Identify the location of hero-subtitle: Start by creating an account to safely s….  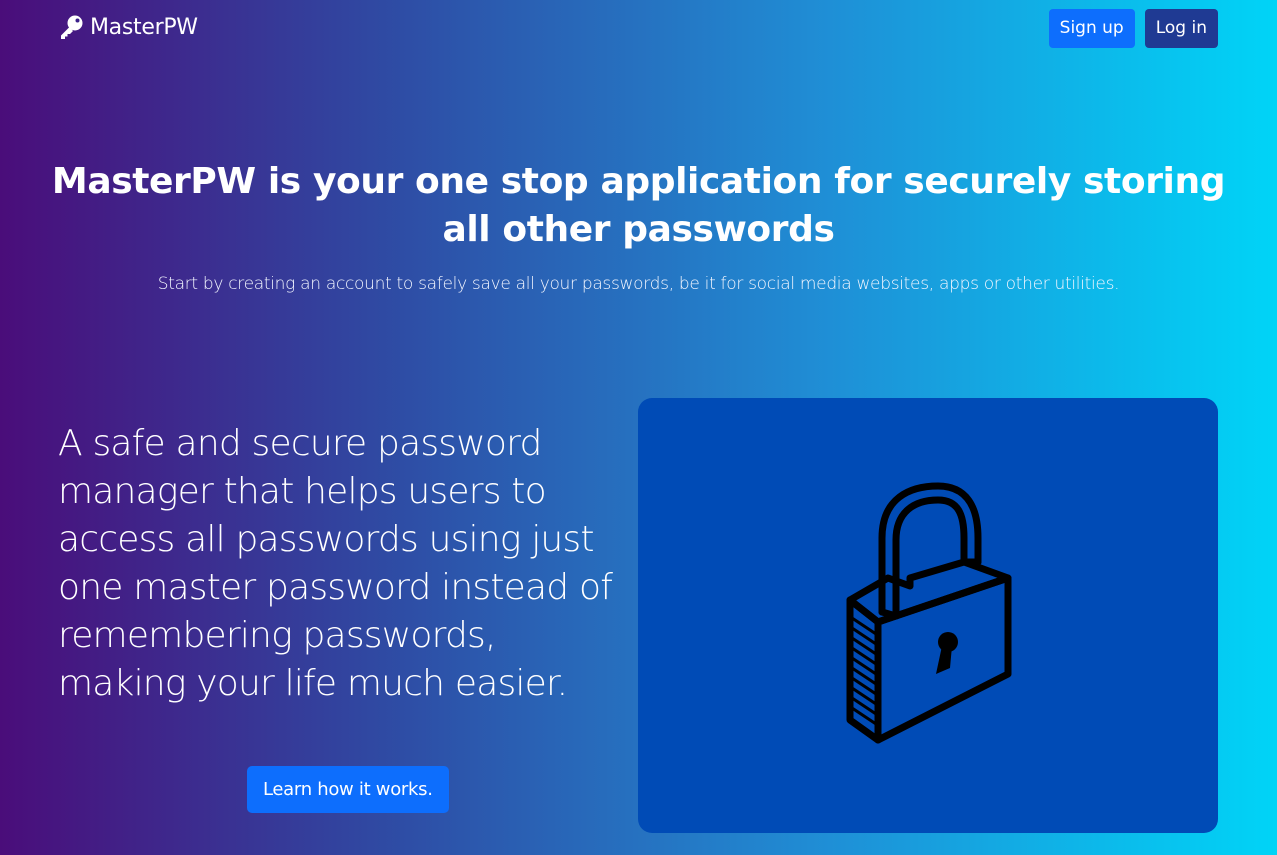
(638, 284).